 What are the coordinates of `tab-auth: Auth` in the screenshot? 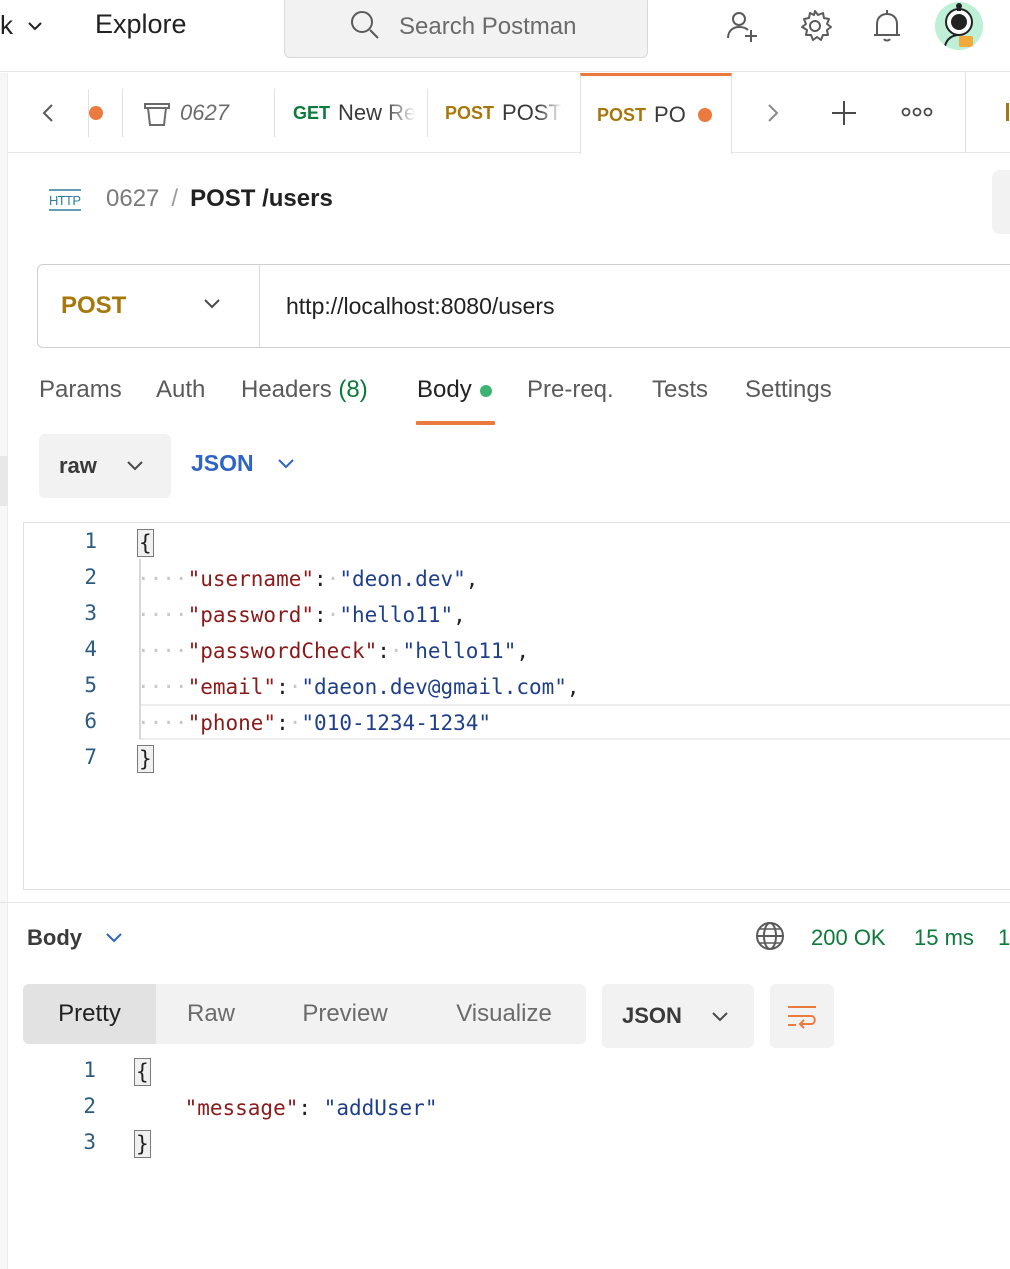 It's located at (180, 390).